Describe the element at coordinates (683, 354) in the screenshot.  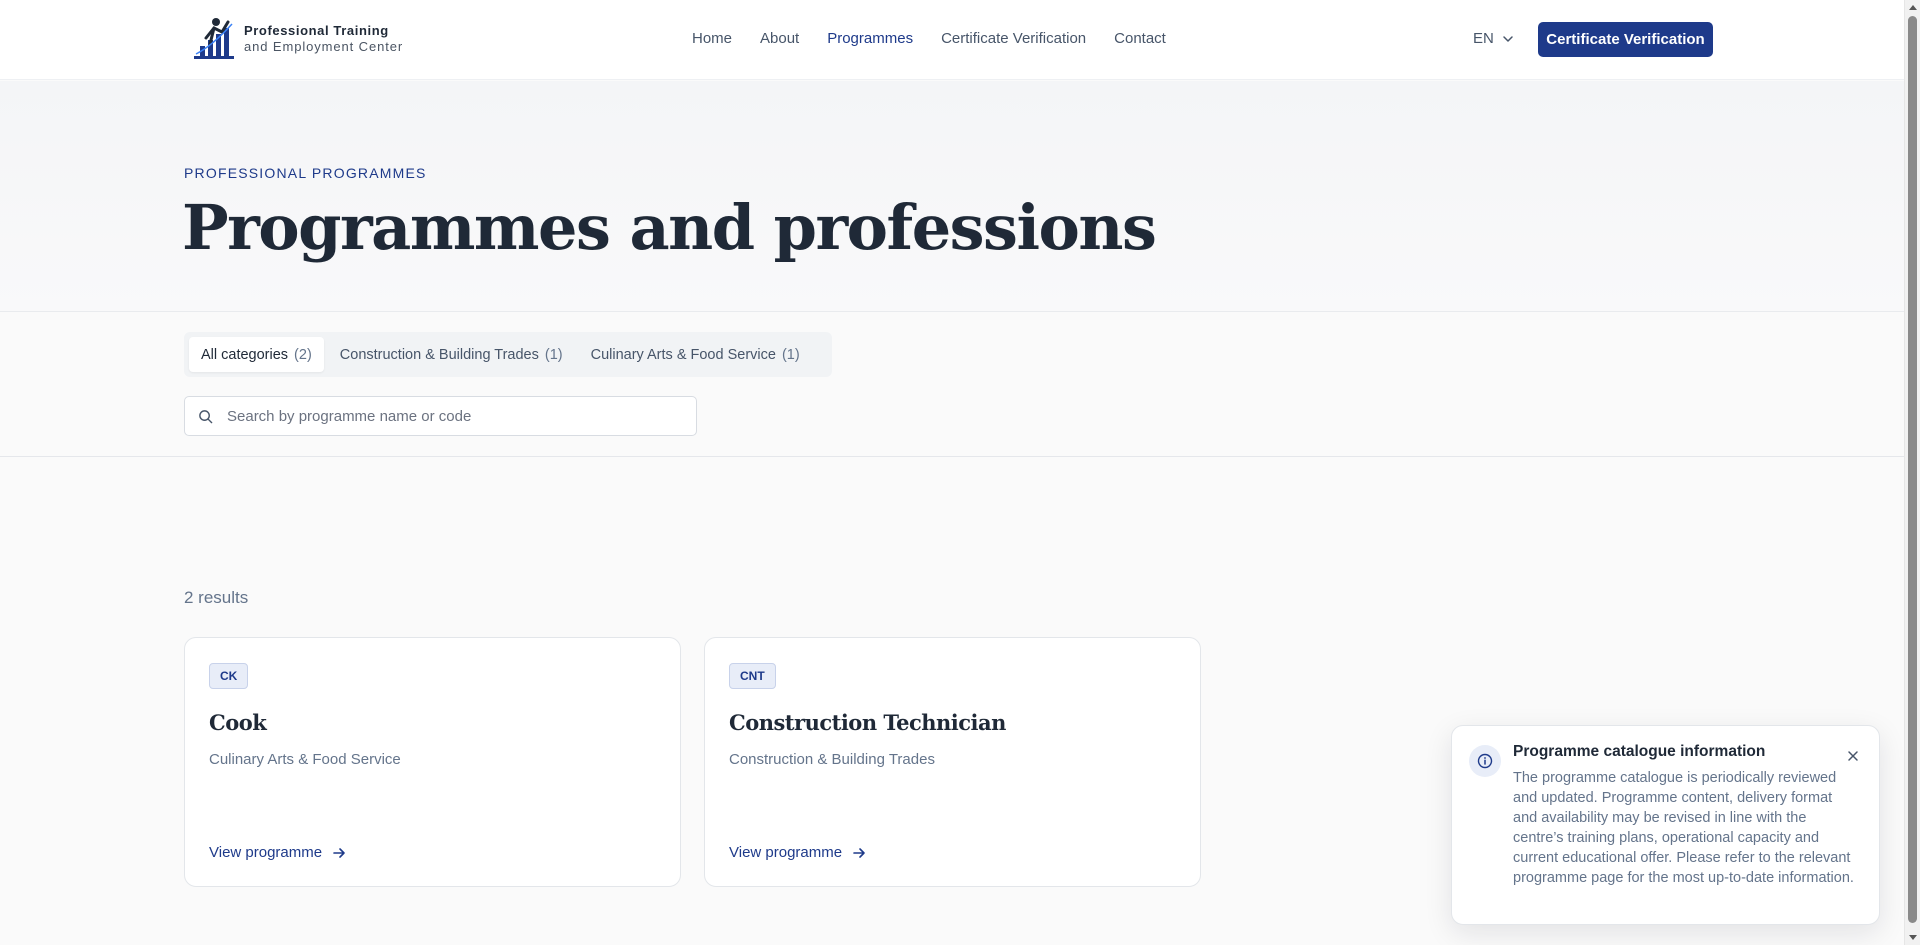
I see `tab-label: Culinary Arts & Food Service` at that location.